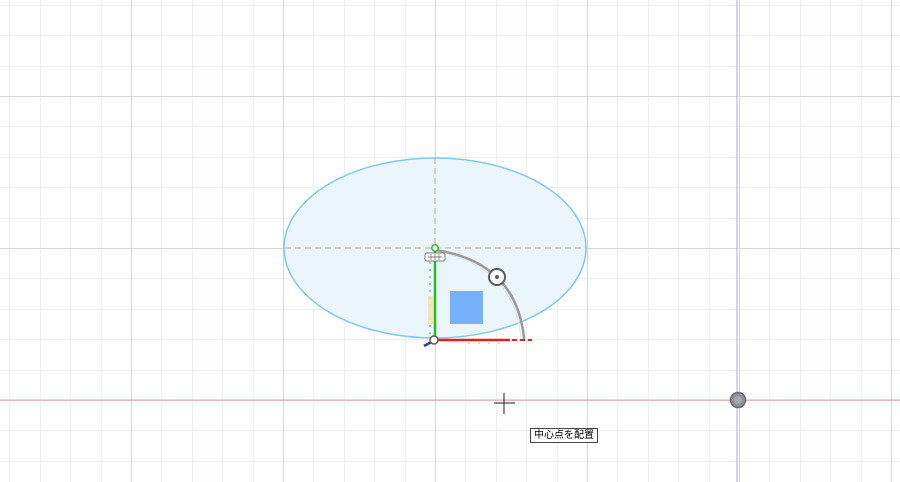 The image size is (900, 482). What do you see at coordinates (434, 340) in the screenshot?
I see `manipulator-base-point` at bounding box center [434, 340].